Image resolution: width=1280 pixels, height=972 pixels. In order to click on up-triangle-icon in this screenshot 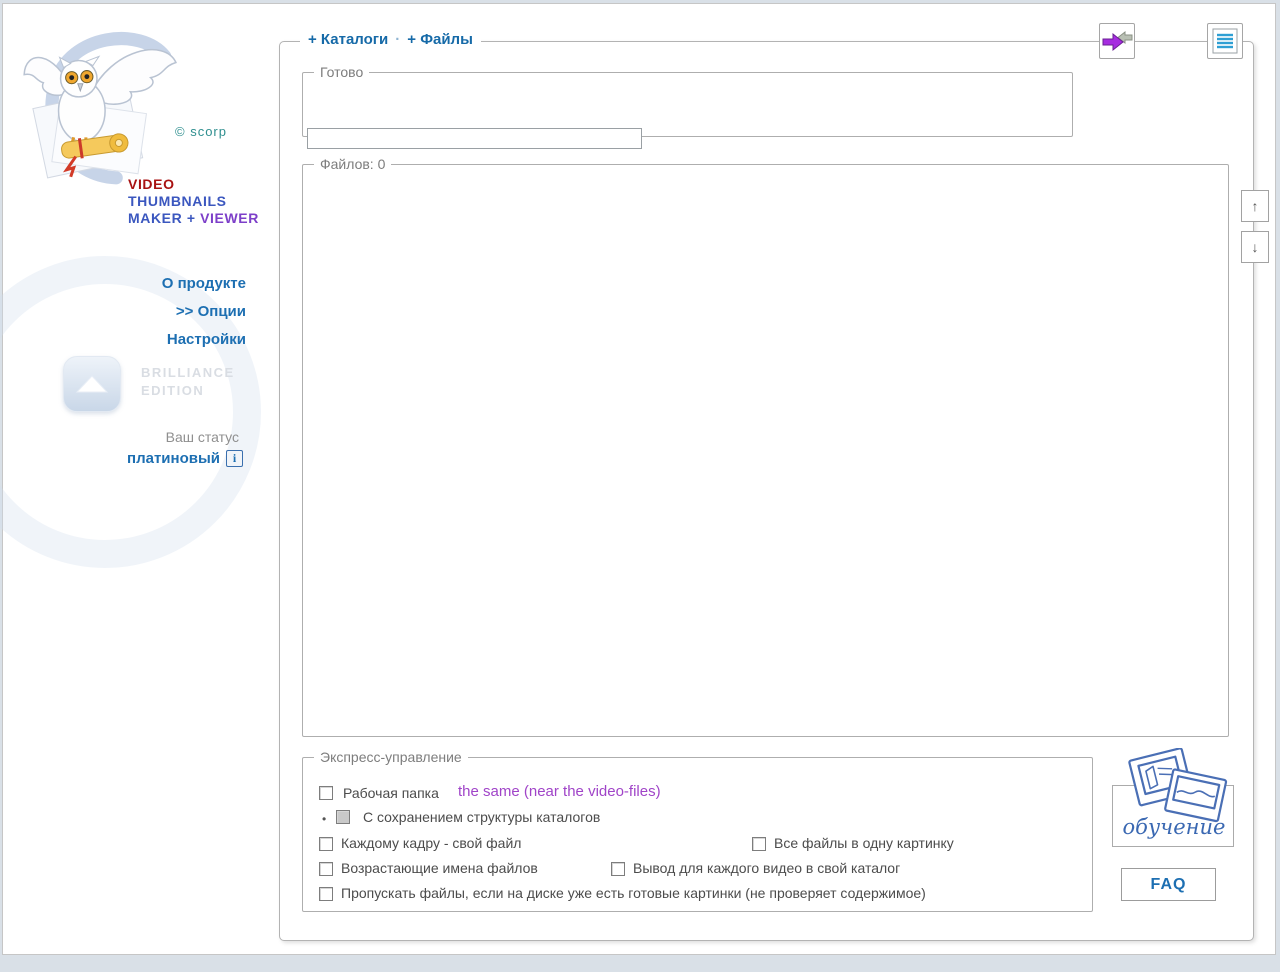, I will do `click(92, 384)`.